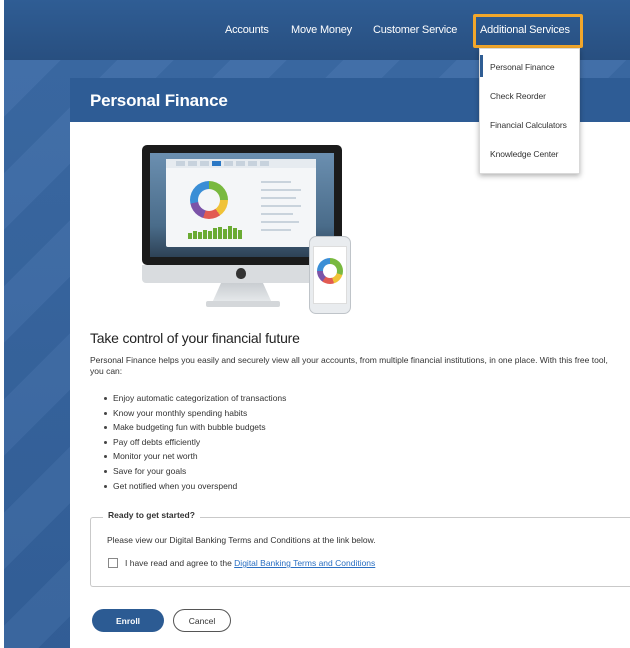 Image resolution: width=630 pixels, height=648 pixels. What do you see at coordinates (242, 293) in the screenshot?
I see `monitor-stand` at bounding box center [242, 293].